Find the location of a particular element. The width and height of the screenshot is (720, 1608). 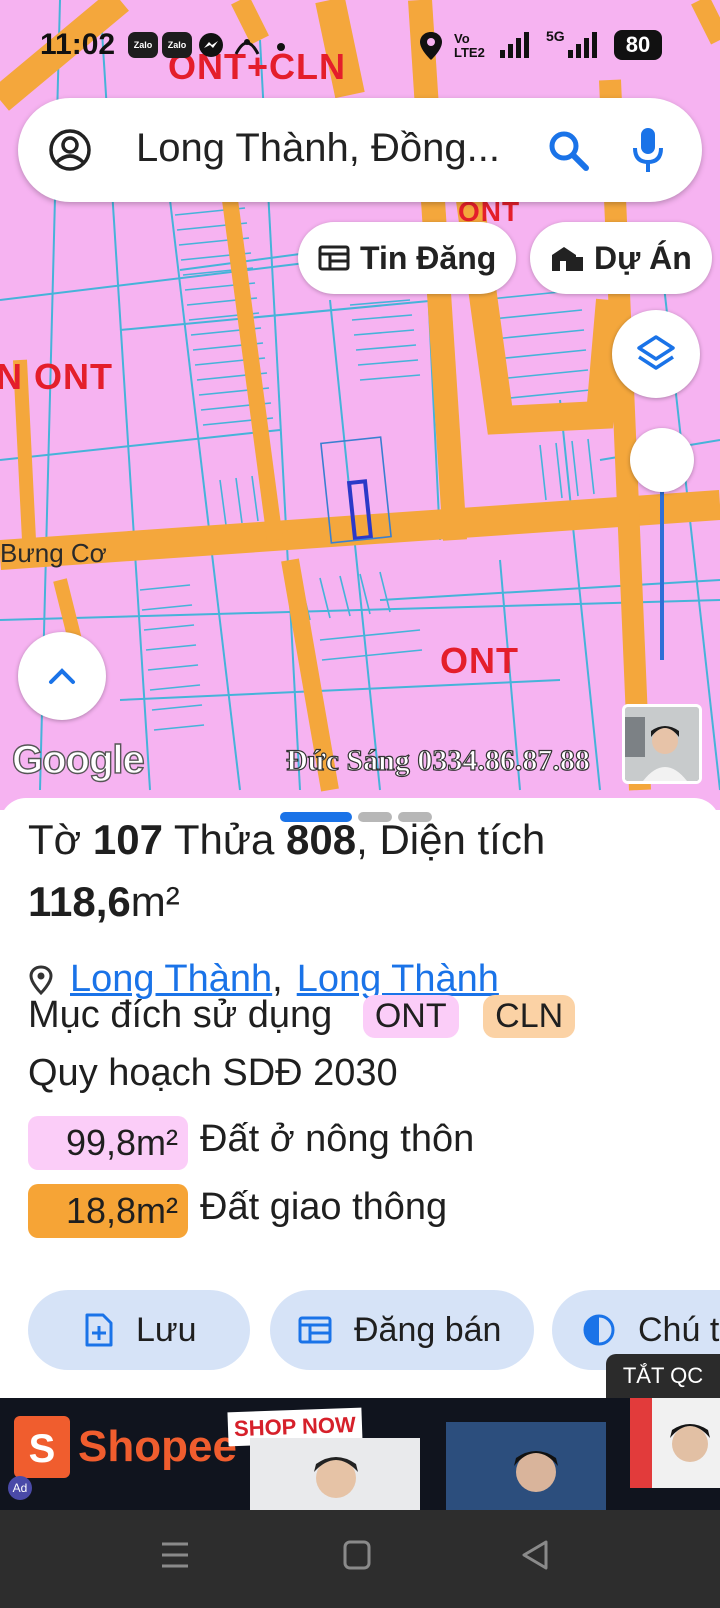

tin-dang-chip: Tin Đăng is located at coordinates (407, 258).